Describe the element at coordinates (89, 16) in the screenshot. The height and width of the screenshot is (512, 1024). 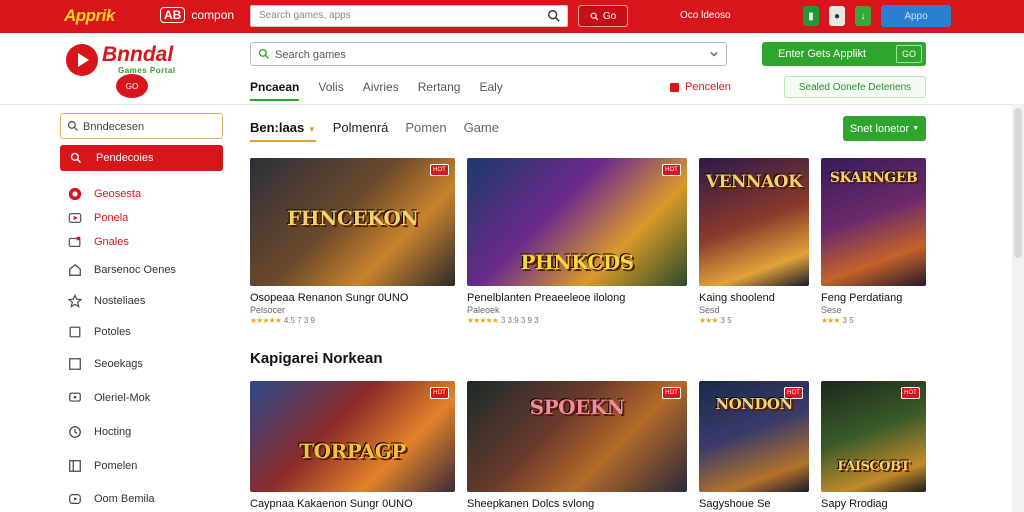
I see `site-logo: Apprik` at that location.